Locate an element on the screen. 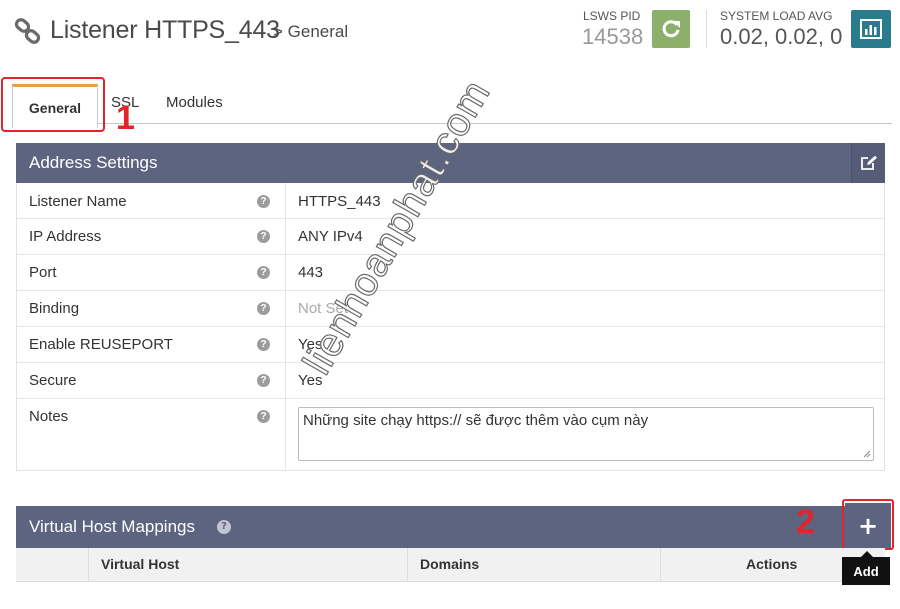 Image resolution: width=900 pixels, height=609 pixels. row-label: Enable REUSEPORT is located at coordinates (101, 344).